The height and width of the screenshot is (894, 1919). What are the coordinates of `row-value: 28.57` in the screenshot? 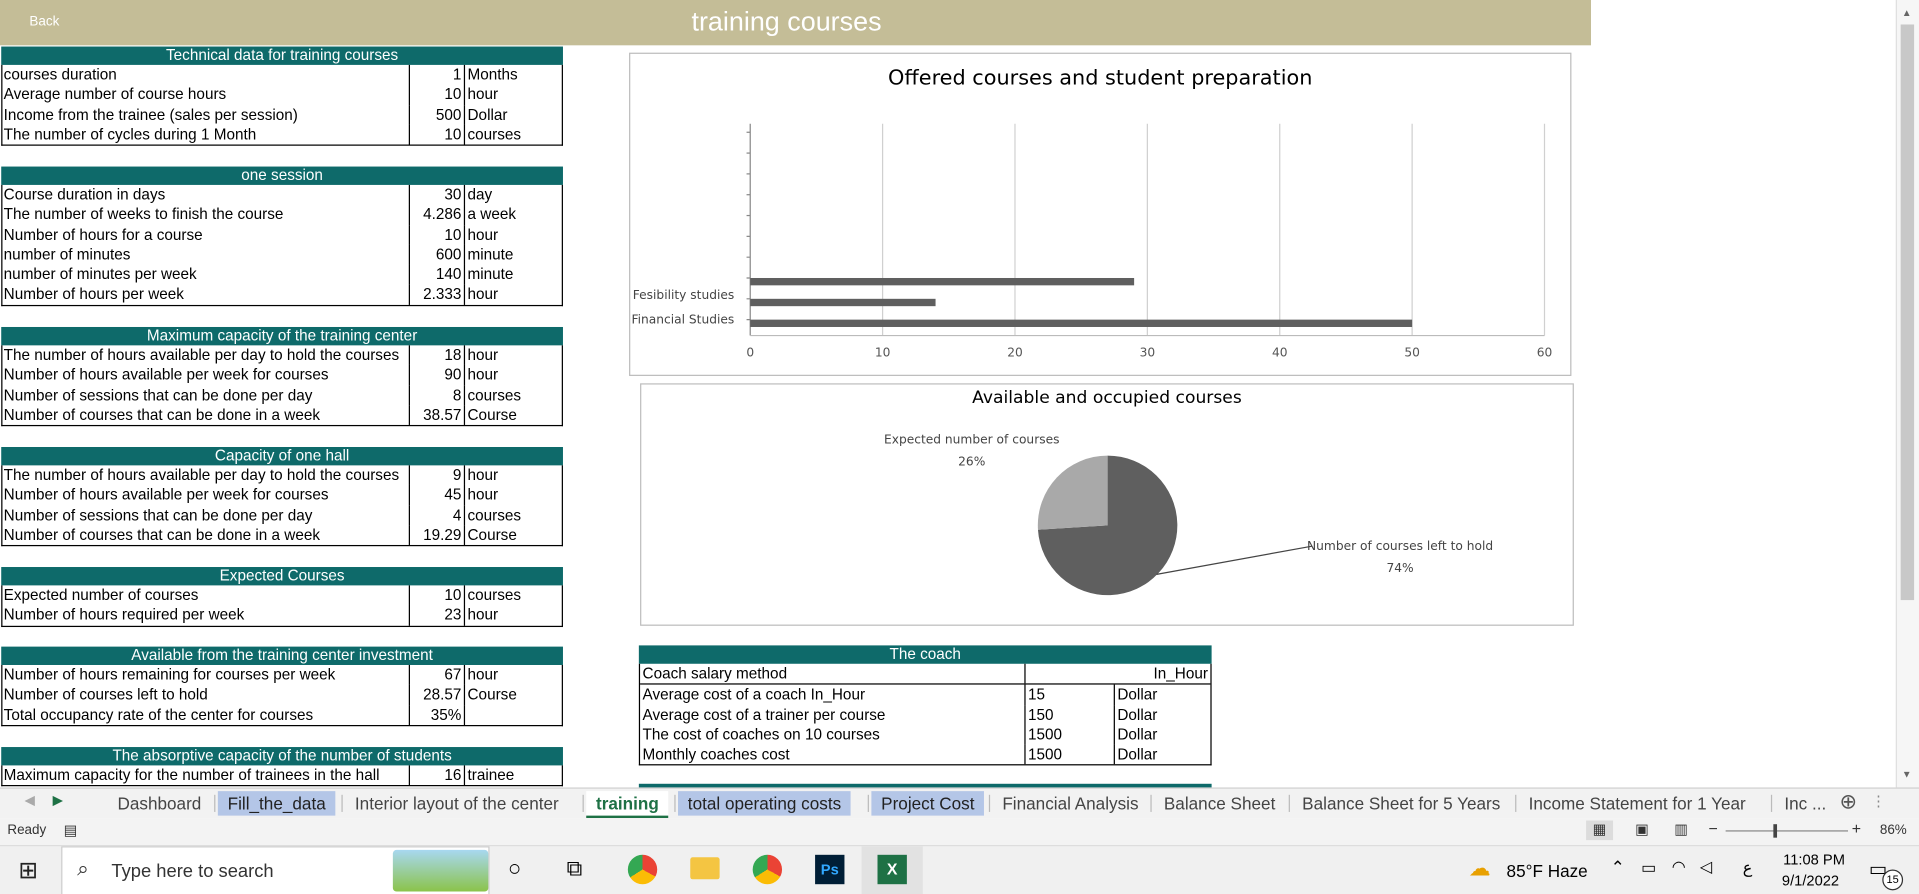 It's located at (438, 694).